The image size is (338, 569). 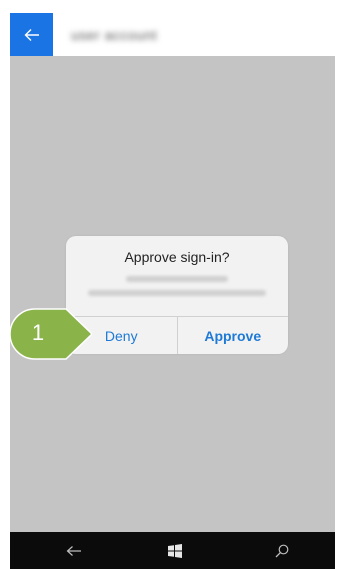 I want to click on windows-logo-icon, so click(x=175, y=550).